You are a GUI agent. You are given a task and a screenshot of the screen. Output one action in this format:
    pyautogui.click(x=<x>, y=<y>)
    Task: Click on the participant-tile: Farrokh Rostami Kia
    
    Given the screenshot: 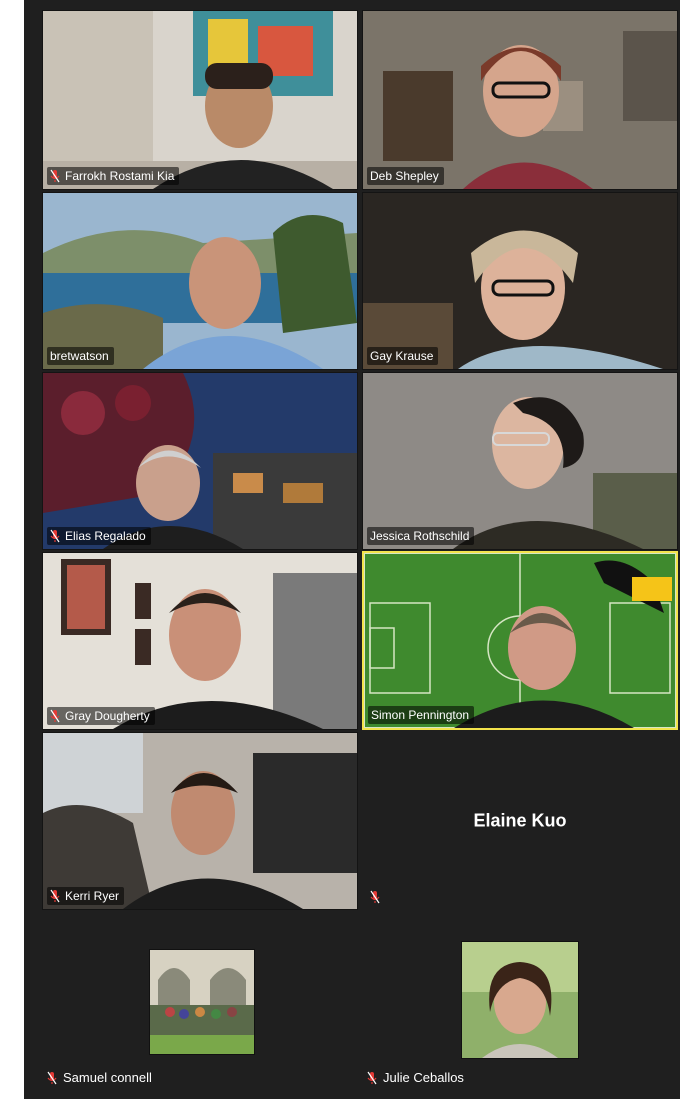 What is the action you would take?
    pyautogui.click(x=200, y=100)
    